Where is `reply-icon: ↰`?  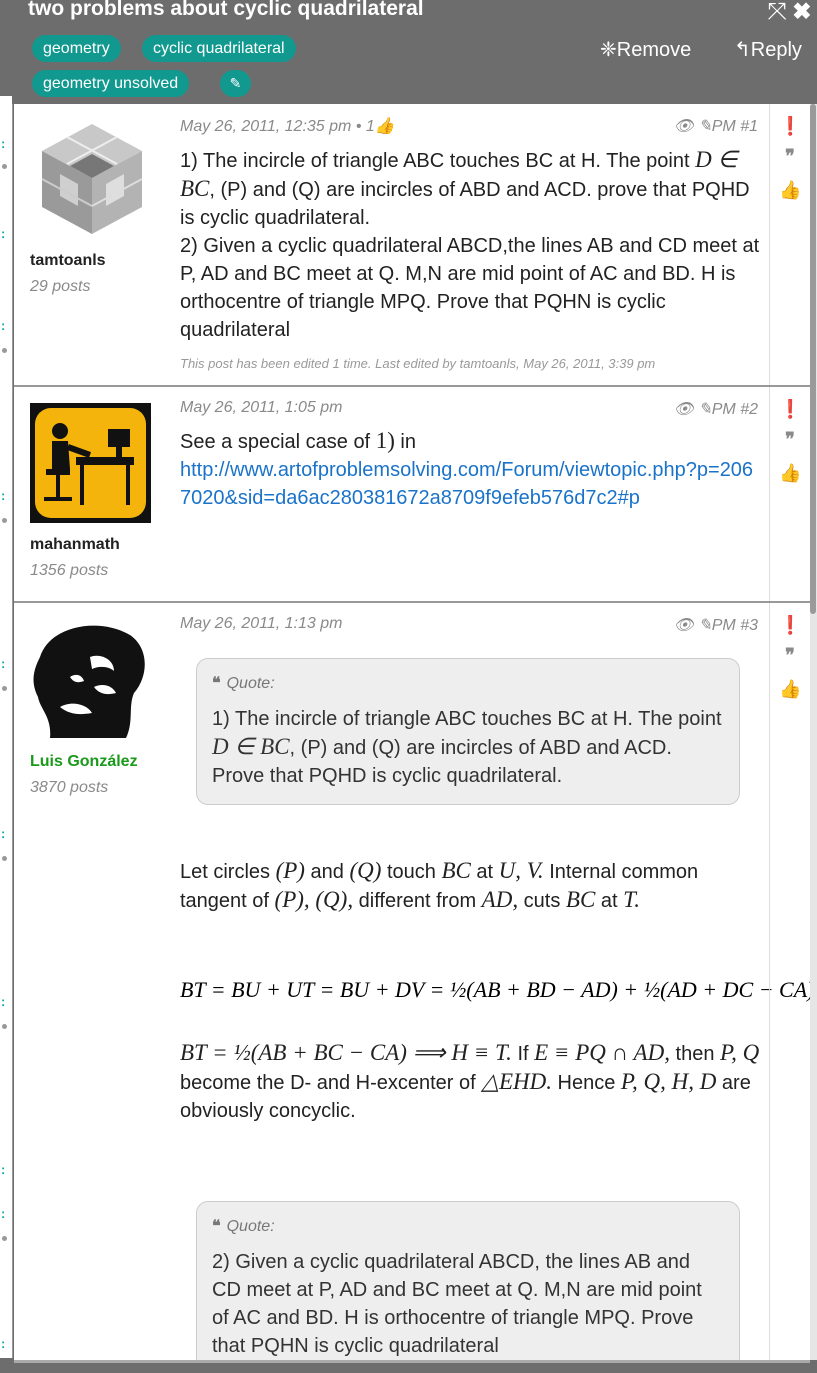
reply-icon: ↰ is located at coordinates (742, 50).